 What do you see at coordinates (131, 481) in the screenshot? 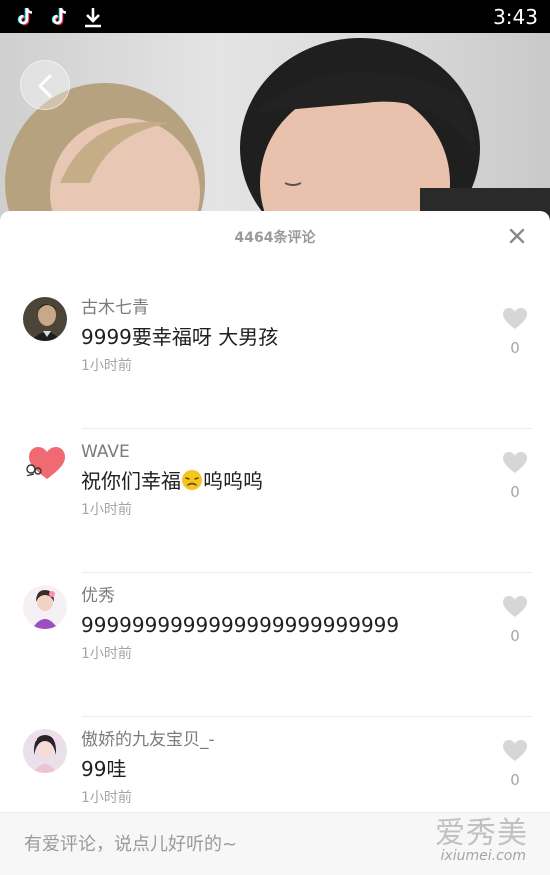
I see `comment-text-part: 祝你们幸福` at bounding box center [131, 481].